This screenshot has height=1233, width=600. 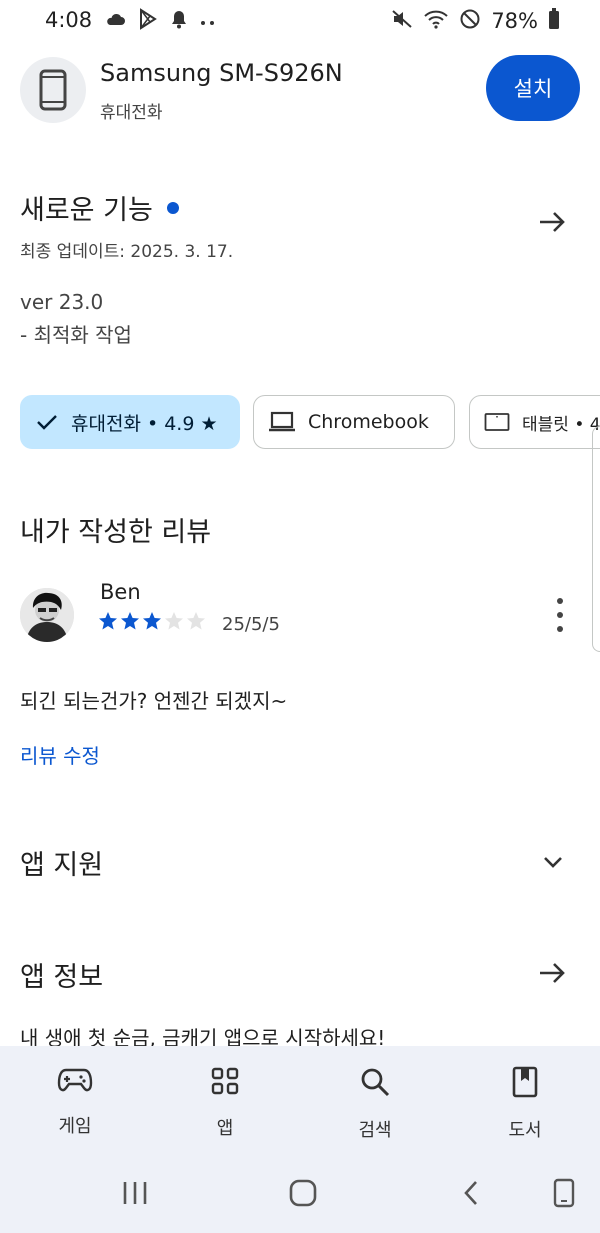 What do you see at coordinates (554, 21) in the screenshot?
I see `battery-icon` at bounding box center [554, 21].